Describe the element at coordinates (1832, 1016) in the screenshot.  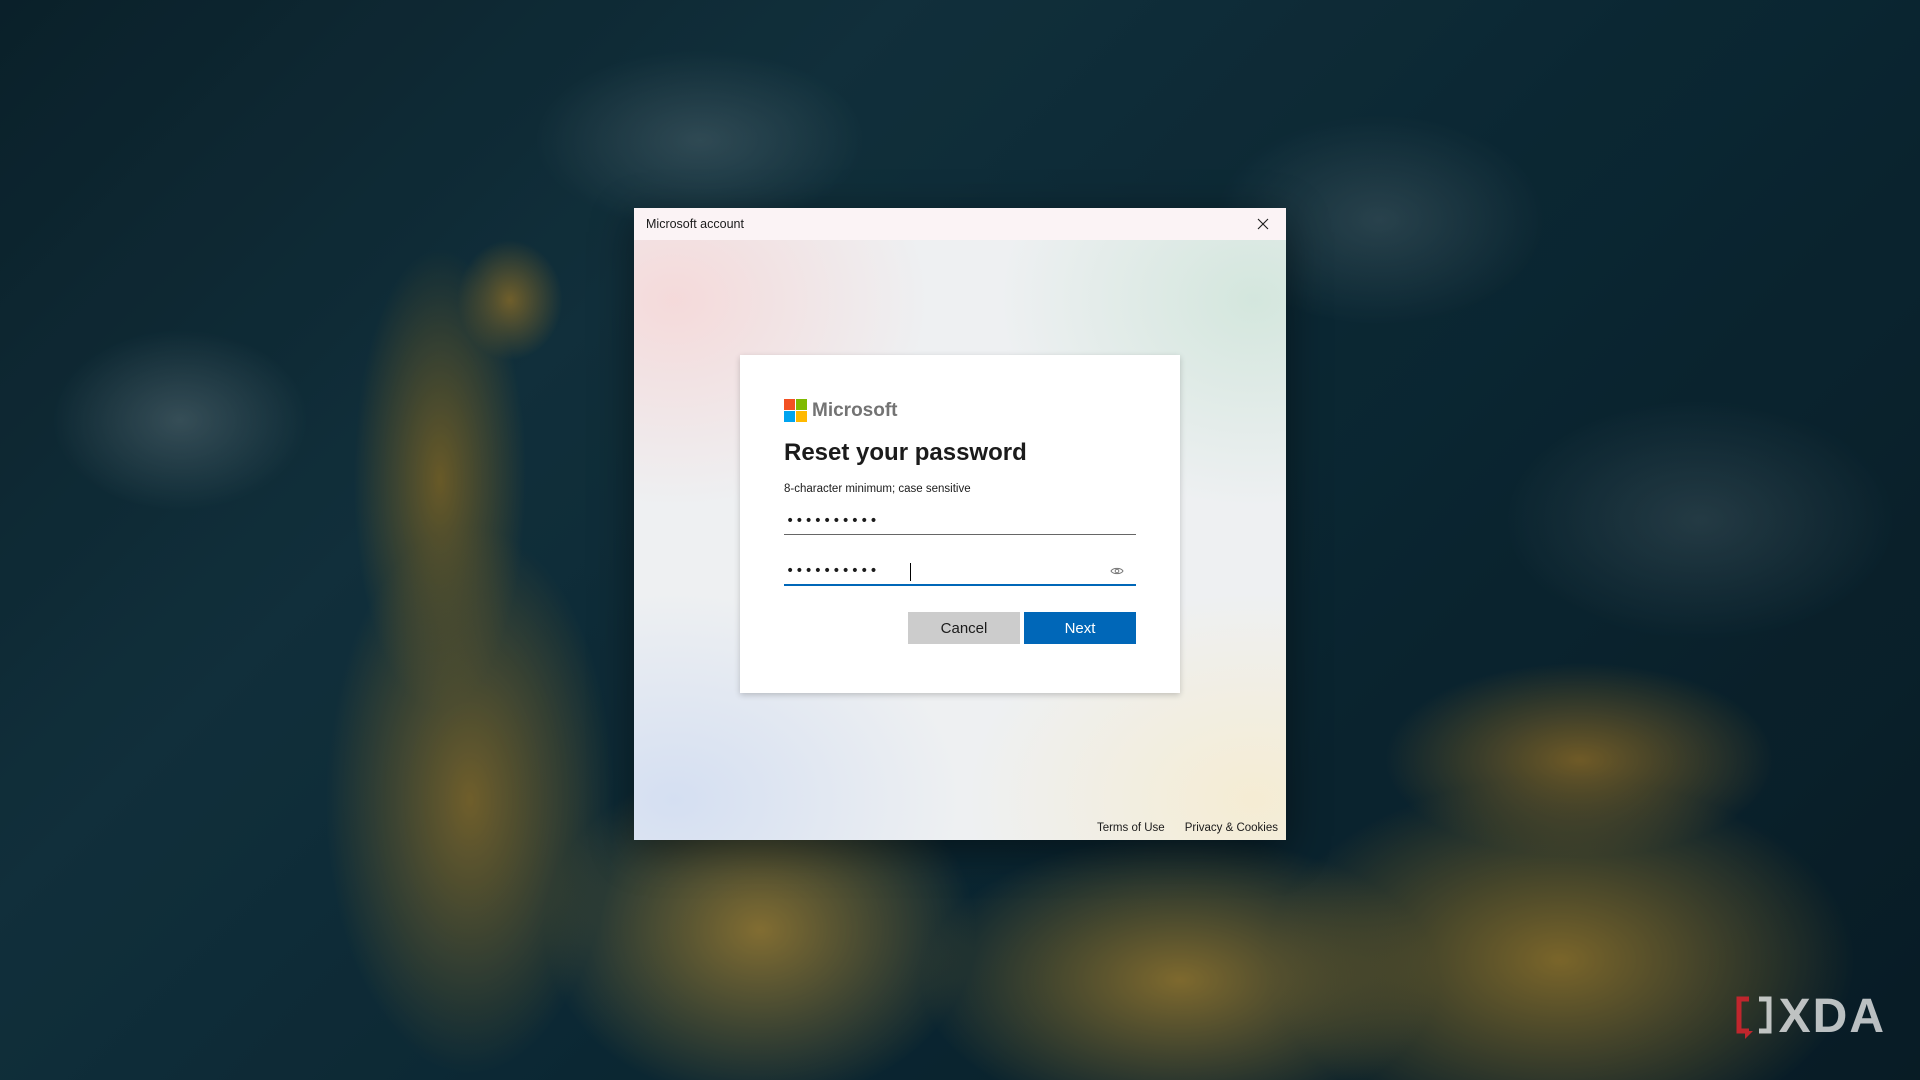
I see `xda-text: XDA` at that location.